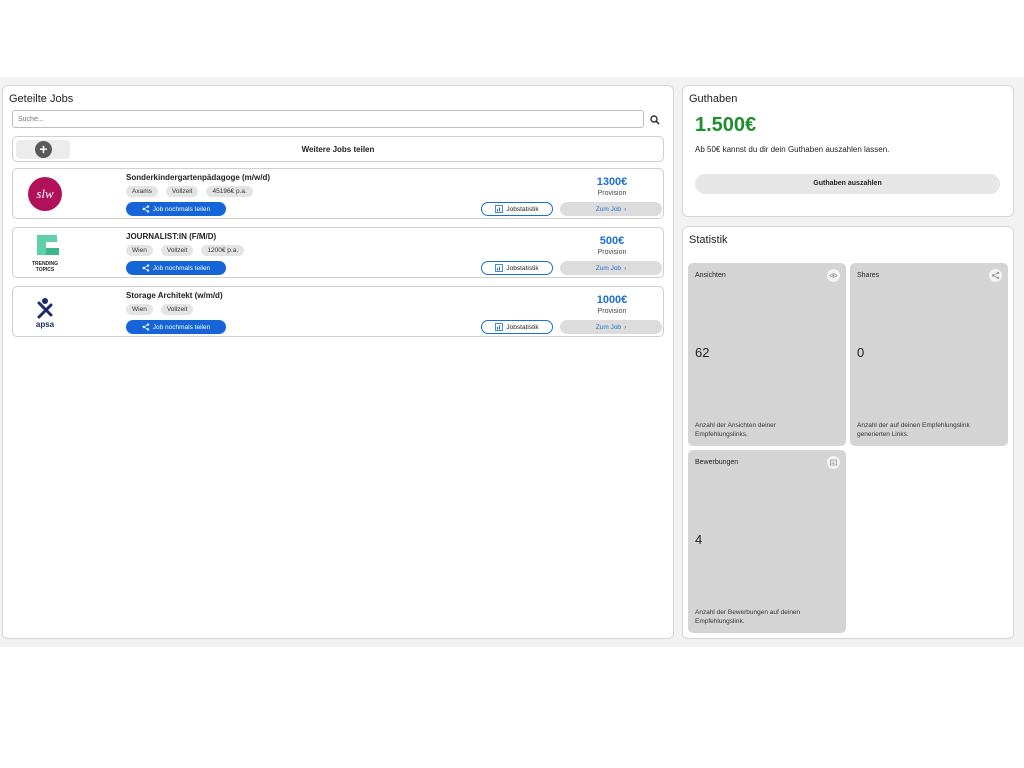  I want to click on commission-amount: 1000€, so click(612, 300).